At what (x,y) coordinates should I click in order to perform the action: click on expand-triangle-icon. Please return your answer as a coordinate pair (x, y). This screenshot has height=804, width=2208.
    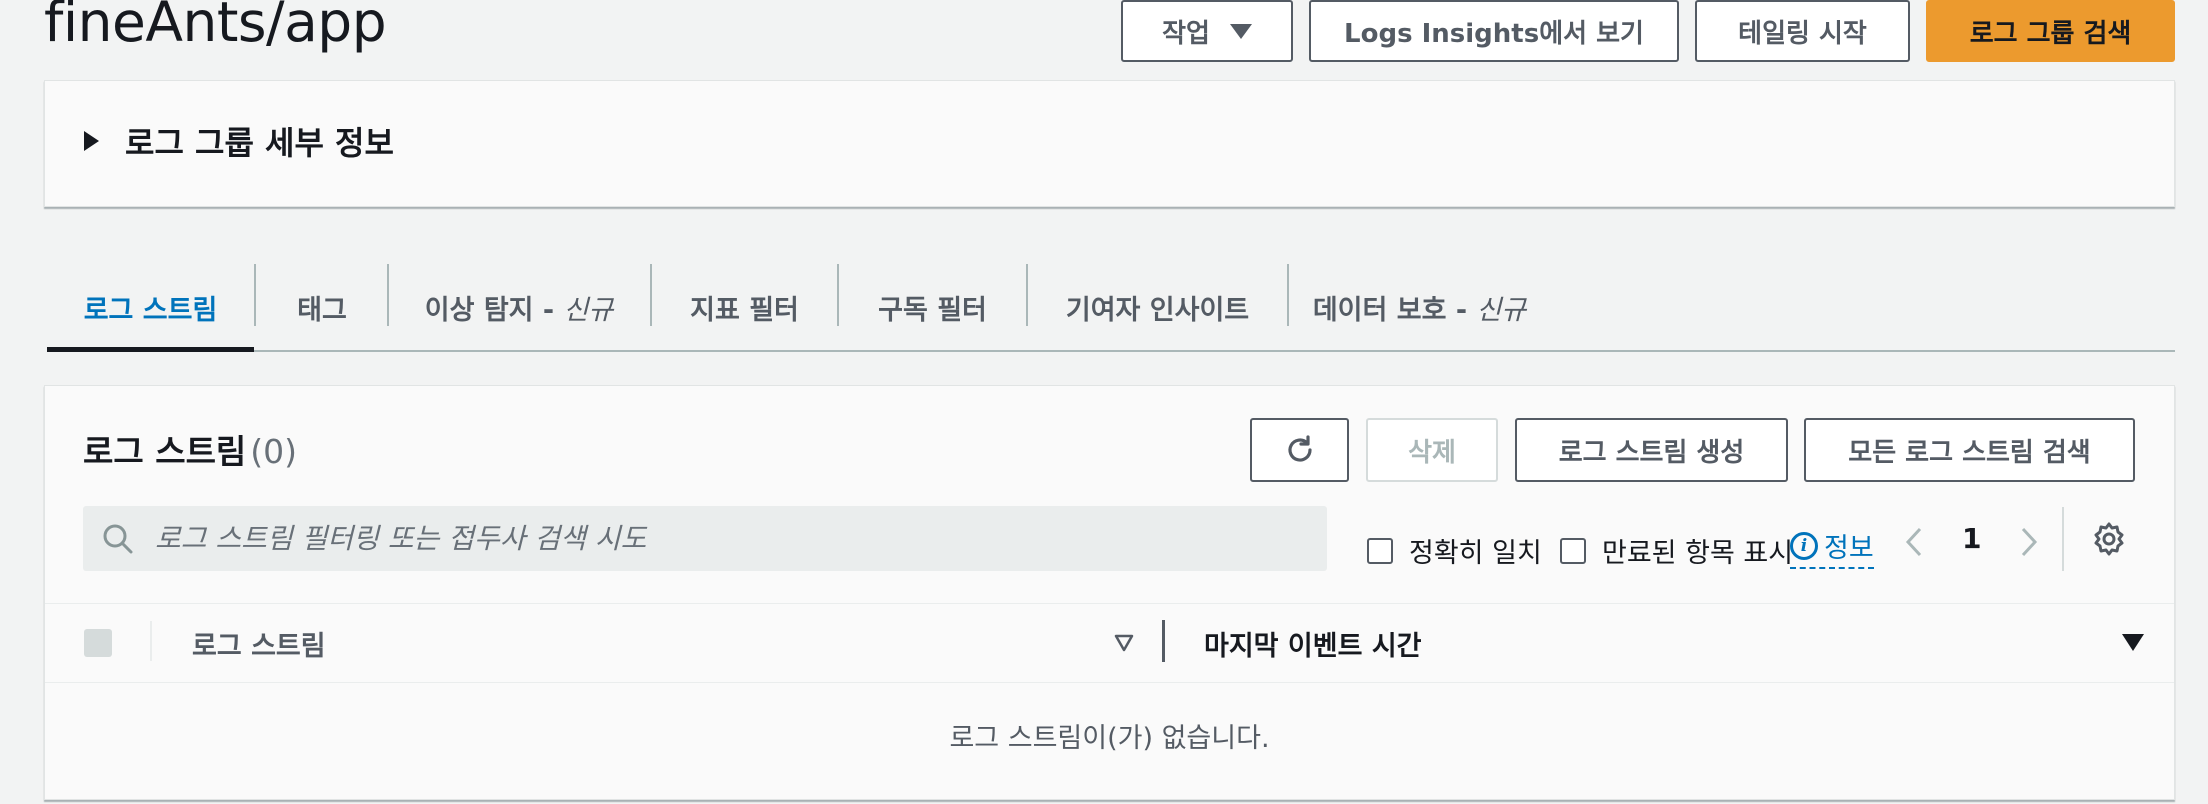
    Looking at the image, I should click on (91, 141).